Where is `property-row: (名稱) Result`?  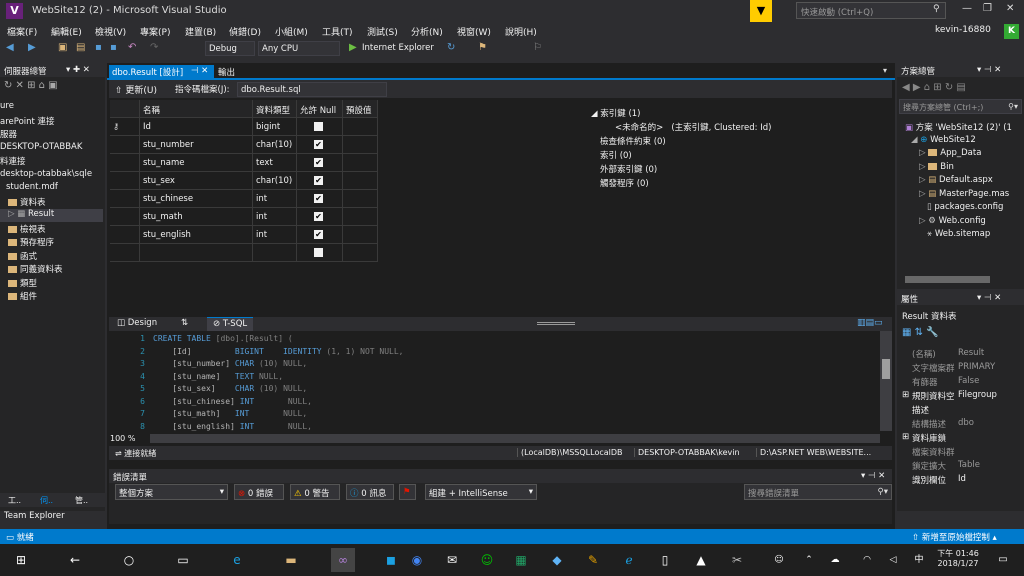 property-row: (名稱) Result is located at coordinates (961, 354).